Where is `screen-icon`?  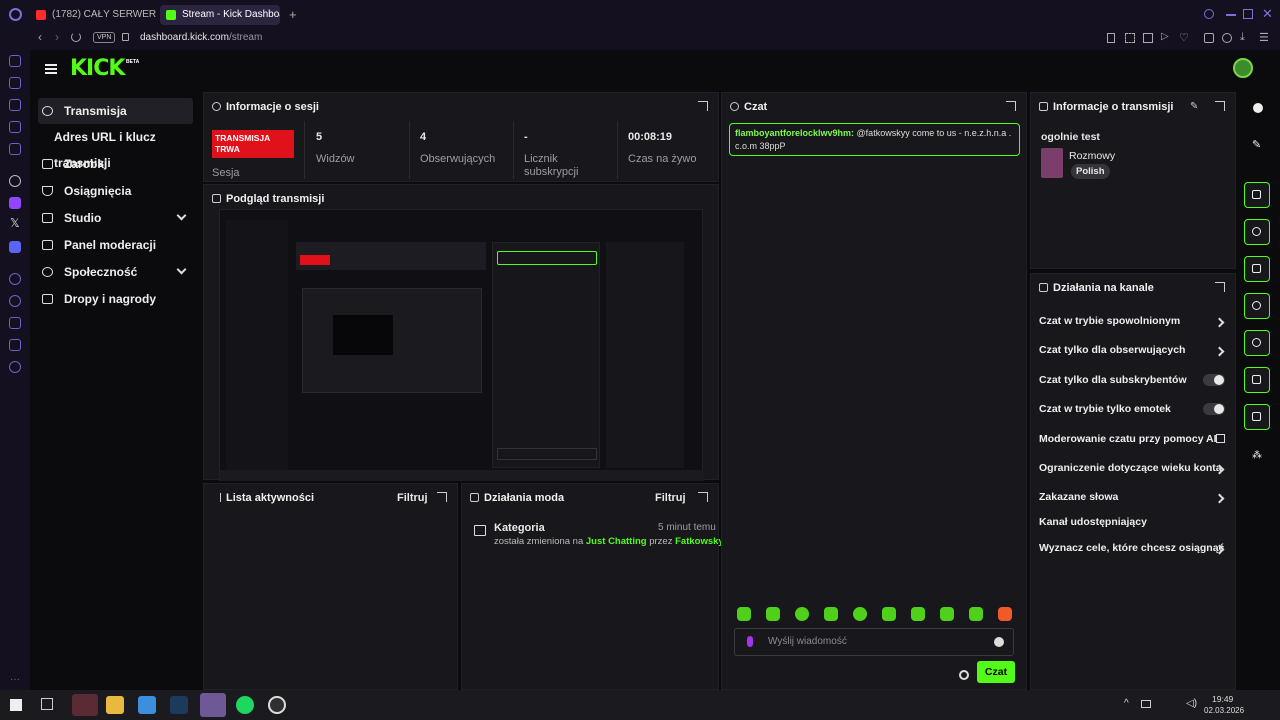 screen-icon is located at coordinates (1148, 38).